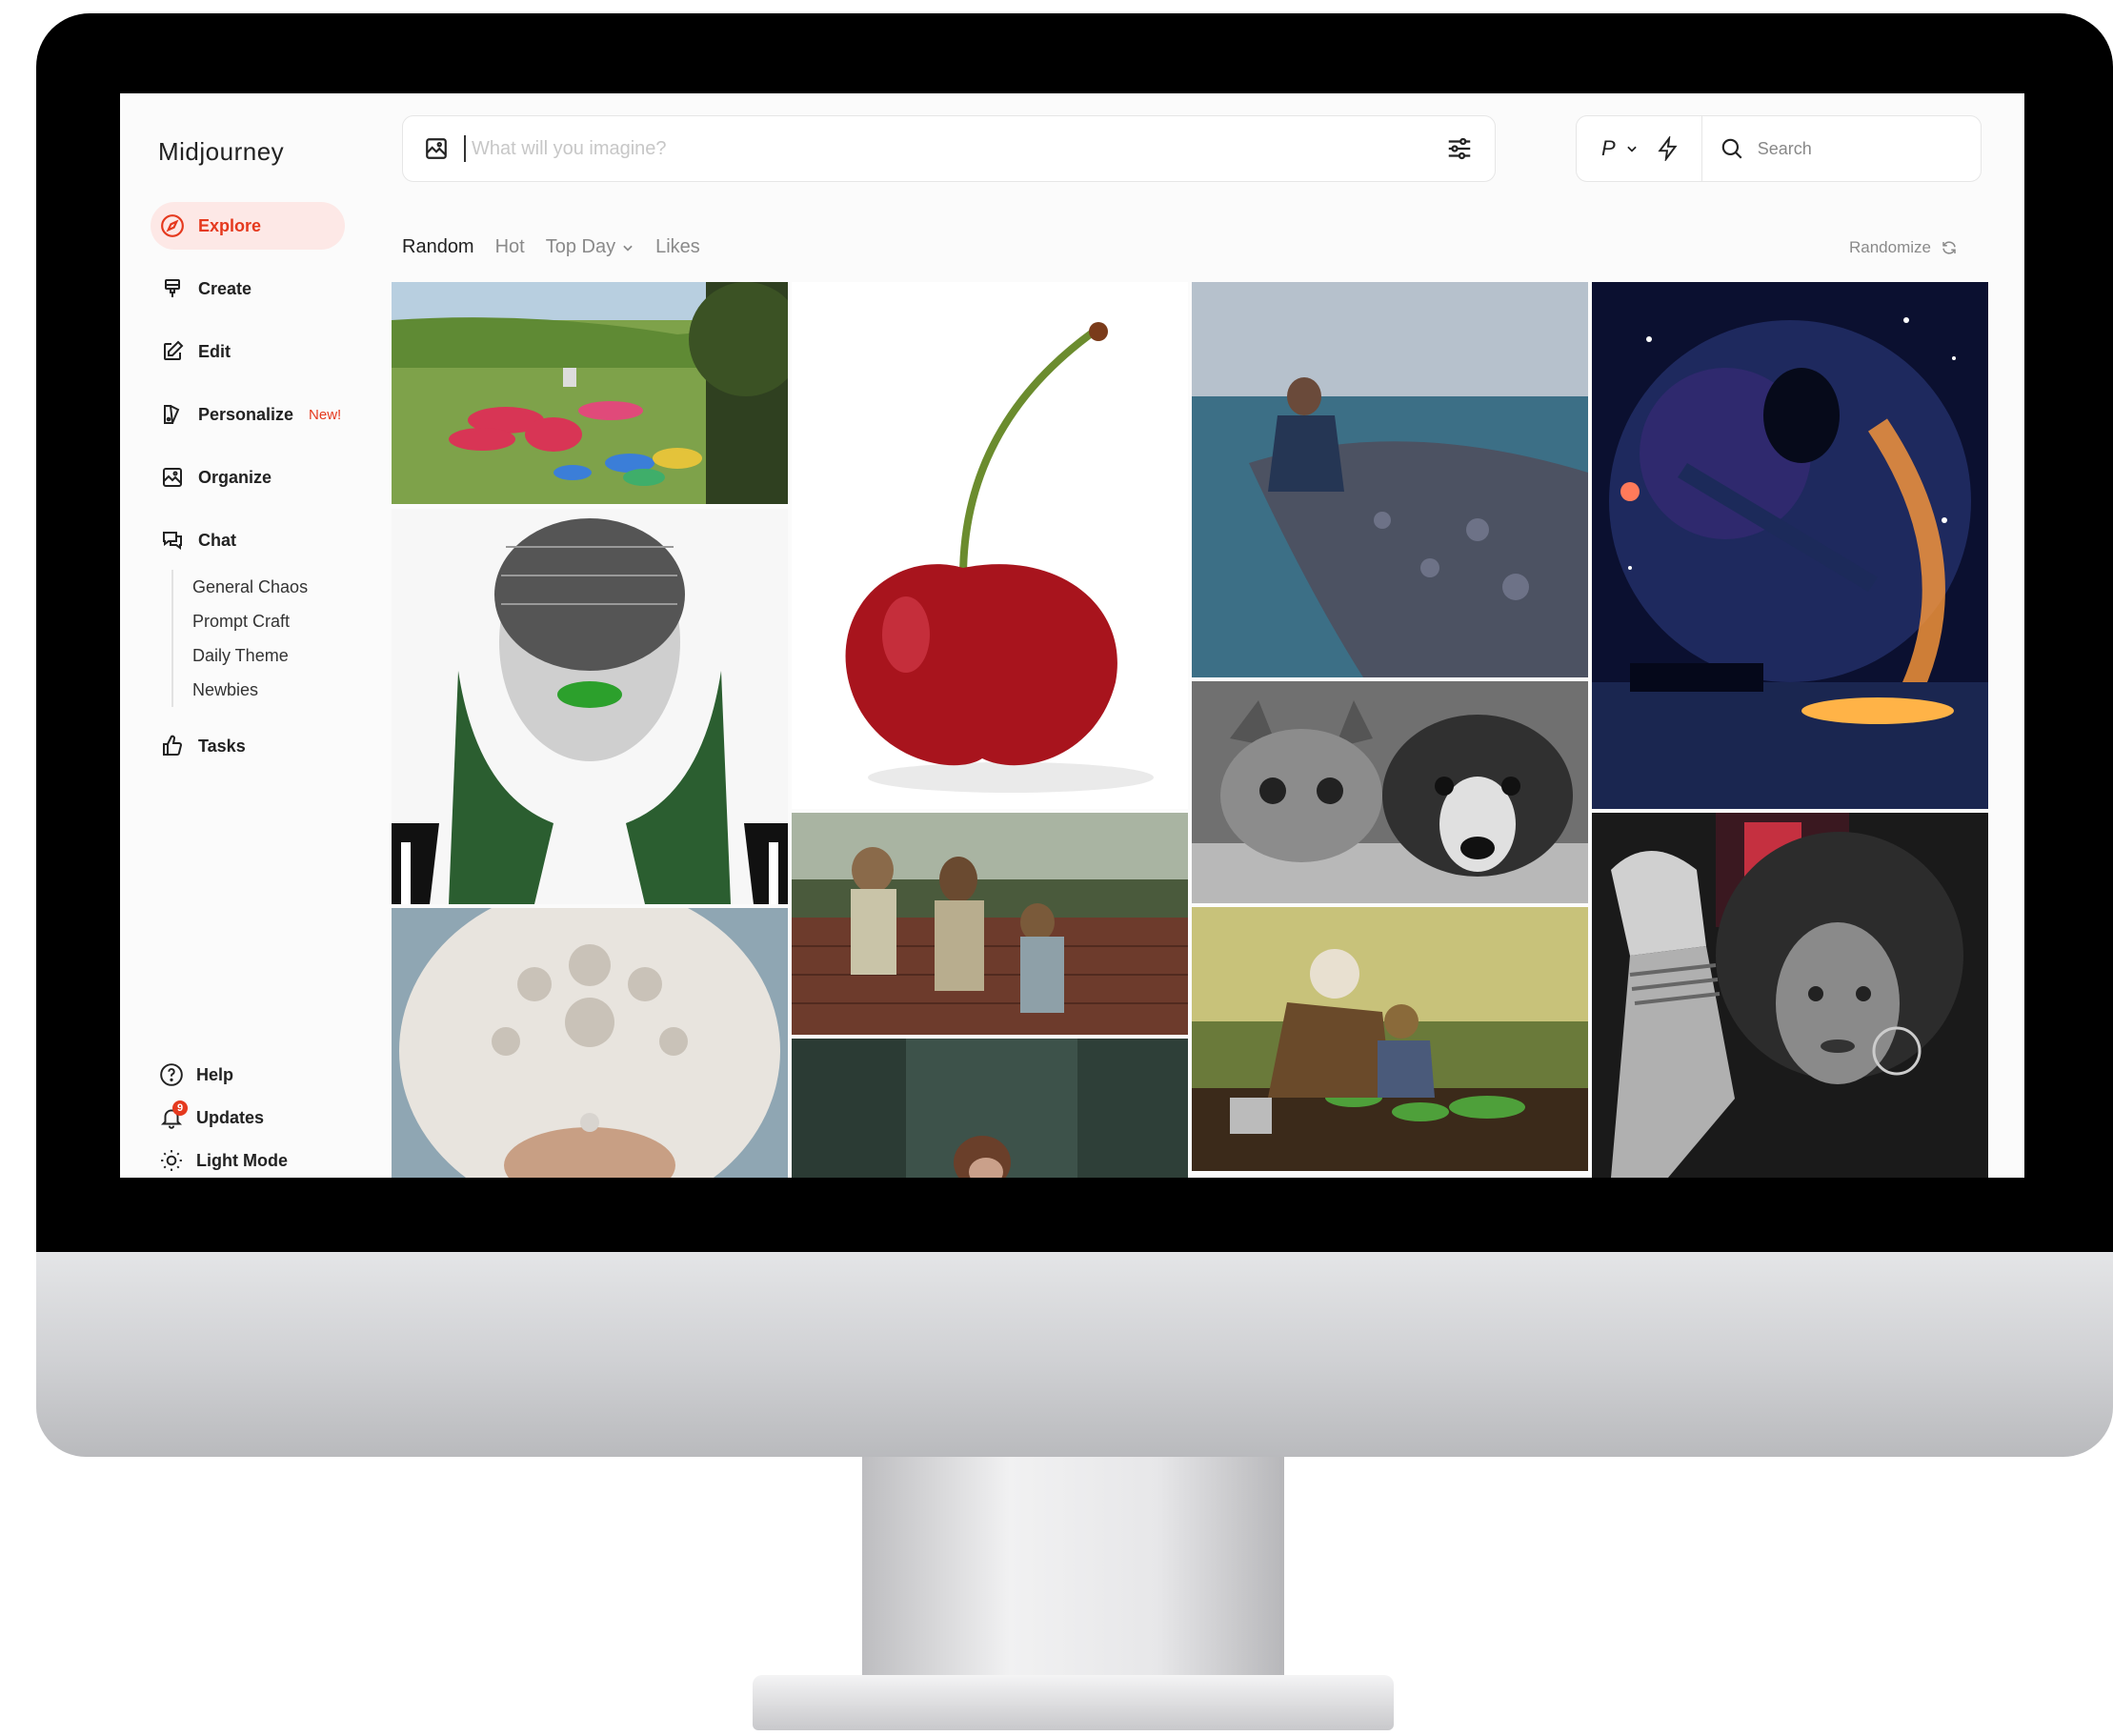  I want to click on nav-explore: Explore, so click(248, 226).